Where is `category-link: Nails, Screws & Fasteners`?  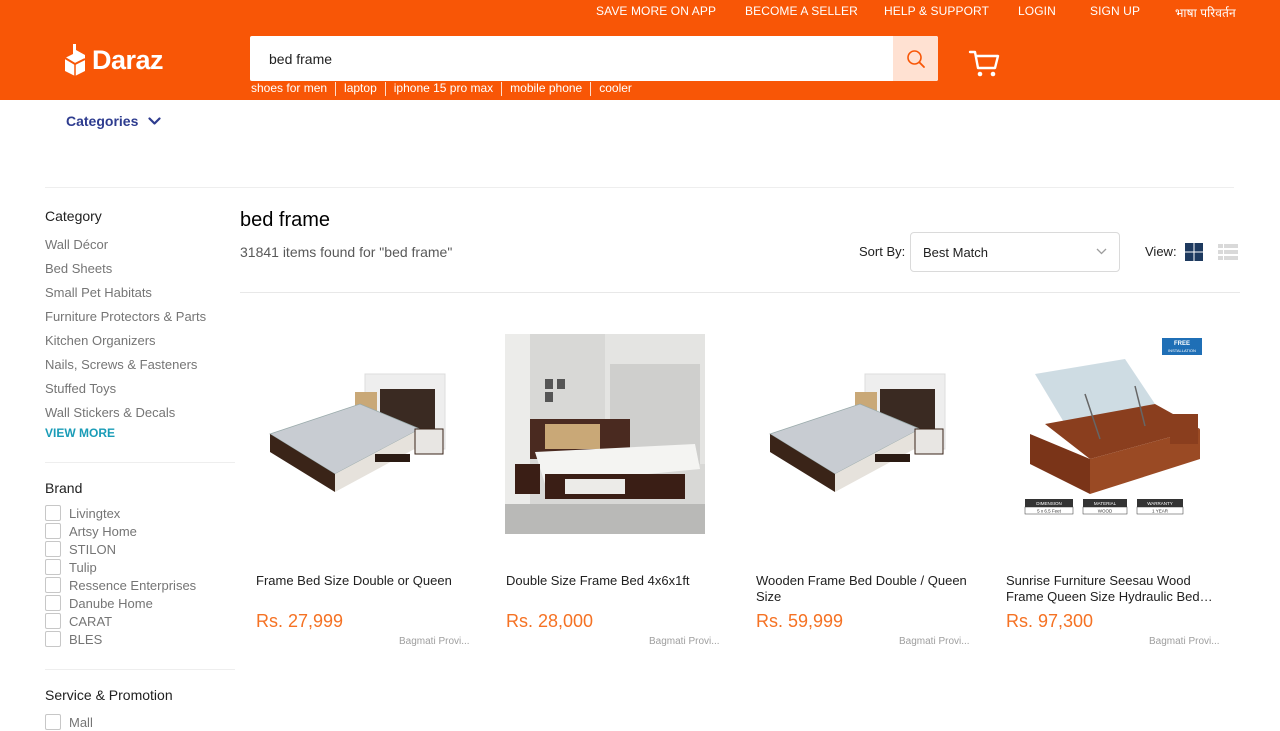 category-link: Nails, Screws & Fasteners is located at coordinates (140, 366).